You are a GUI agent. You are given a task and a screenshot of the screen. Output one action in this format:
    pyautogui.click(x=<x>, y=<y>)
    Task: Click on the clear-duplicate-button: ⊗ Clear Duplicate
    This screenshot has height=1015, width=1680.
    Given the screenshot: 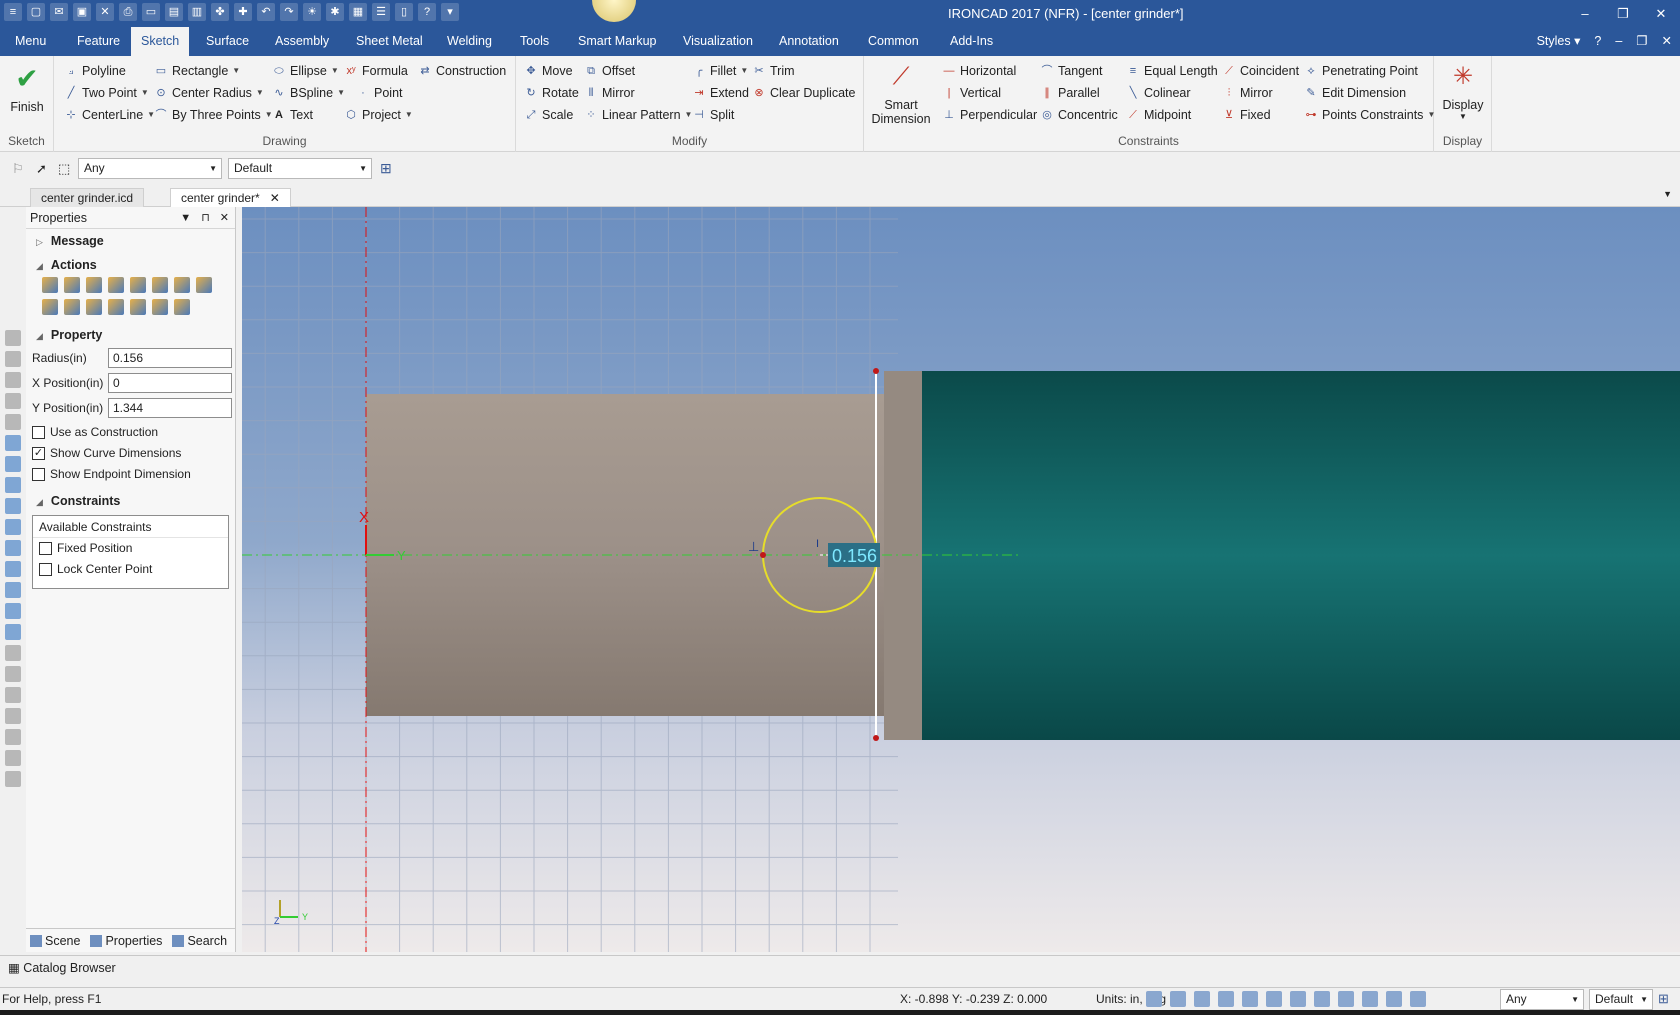 What is the action you would take?
    pyautogui.click(x=803, y=93)
    